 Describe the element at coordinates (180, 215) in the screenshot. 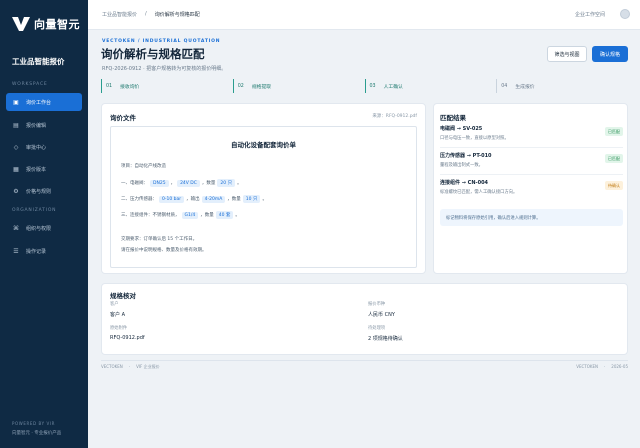

I see `document-line-connector: 三、连接组件：不锈钢材质， G1/4 ，数量 40 套 。` at that location.